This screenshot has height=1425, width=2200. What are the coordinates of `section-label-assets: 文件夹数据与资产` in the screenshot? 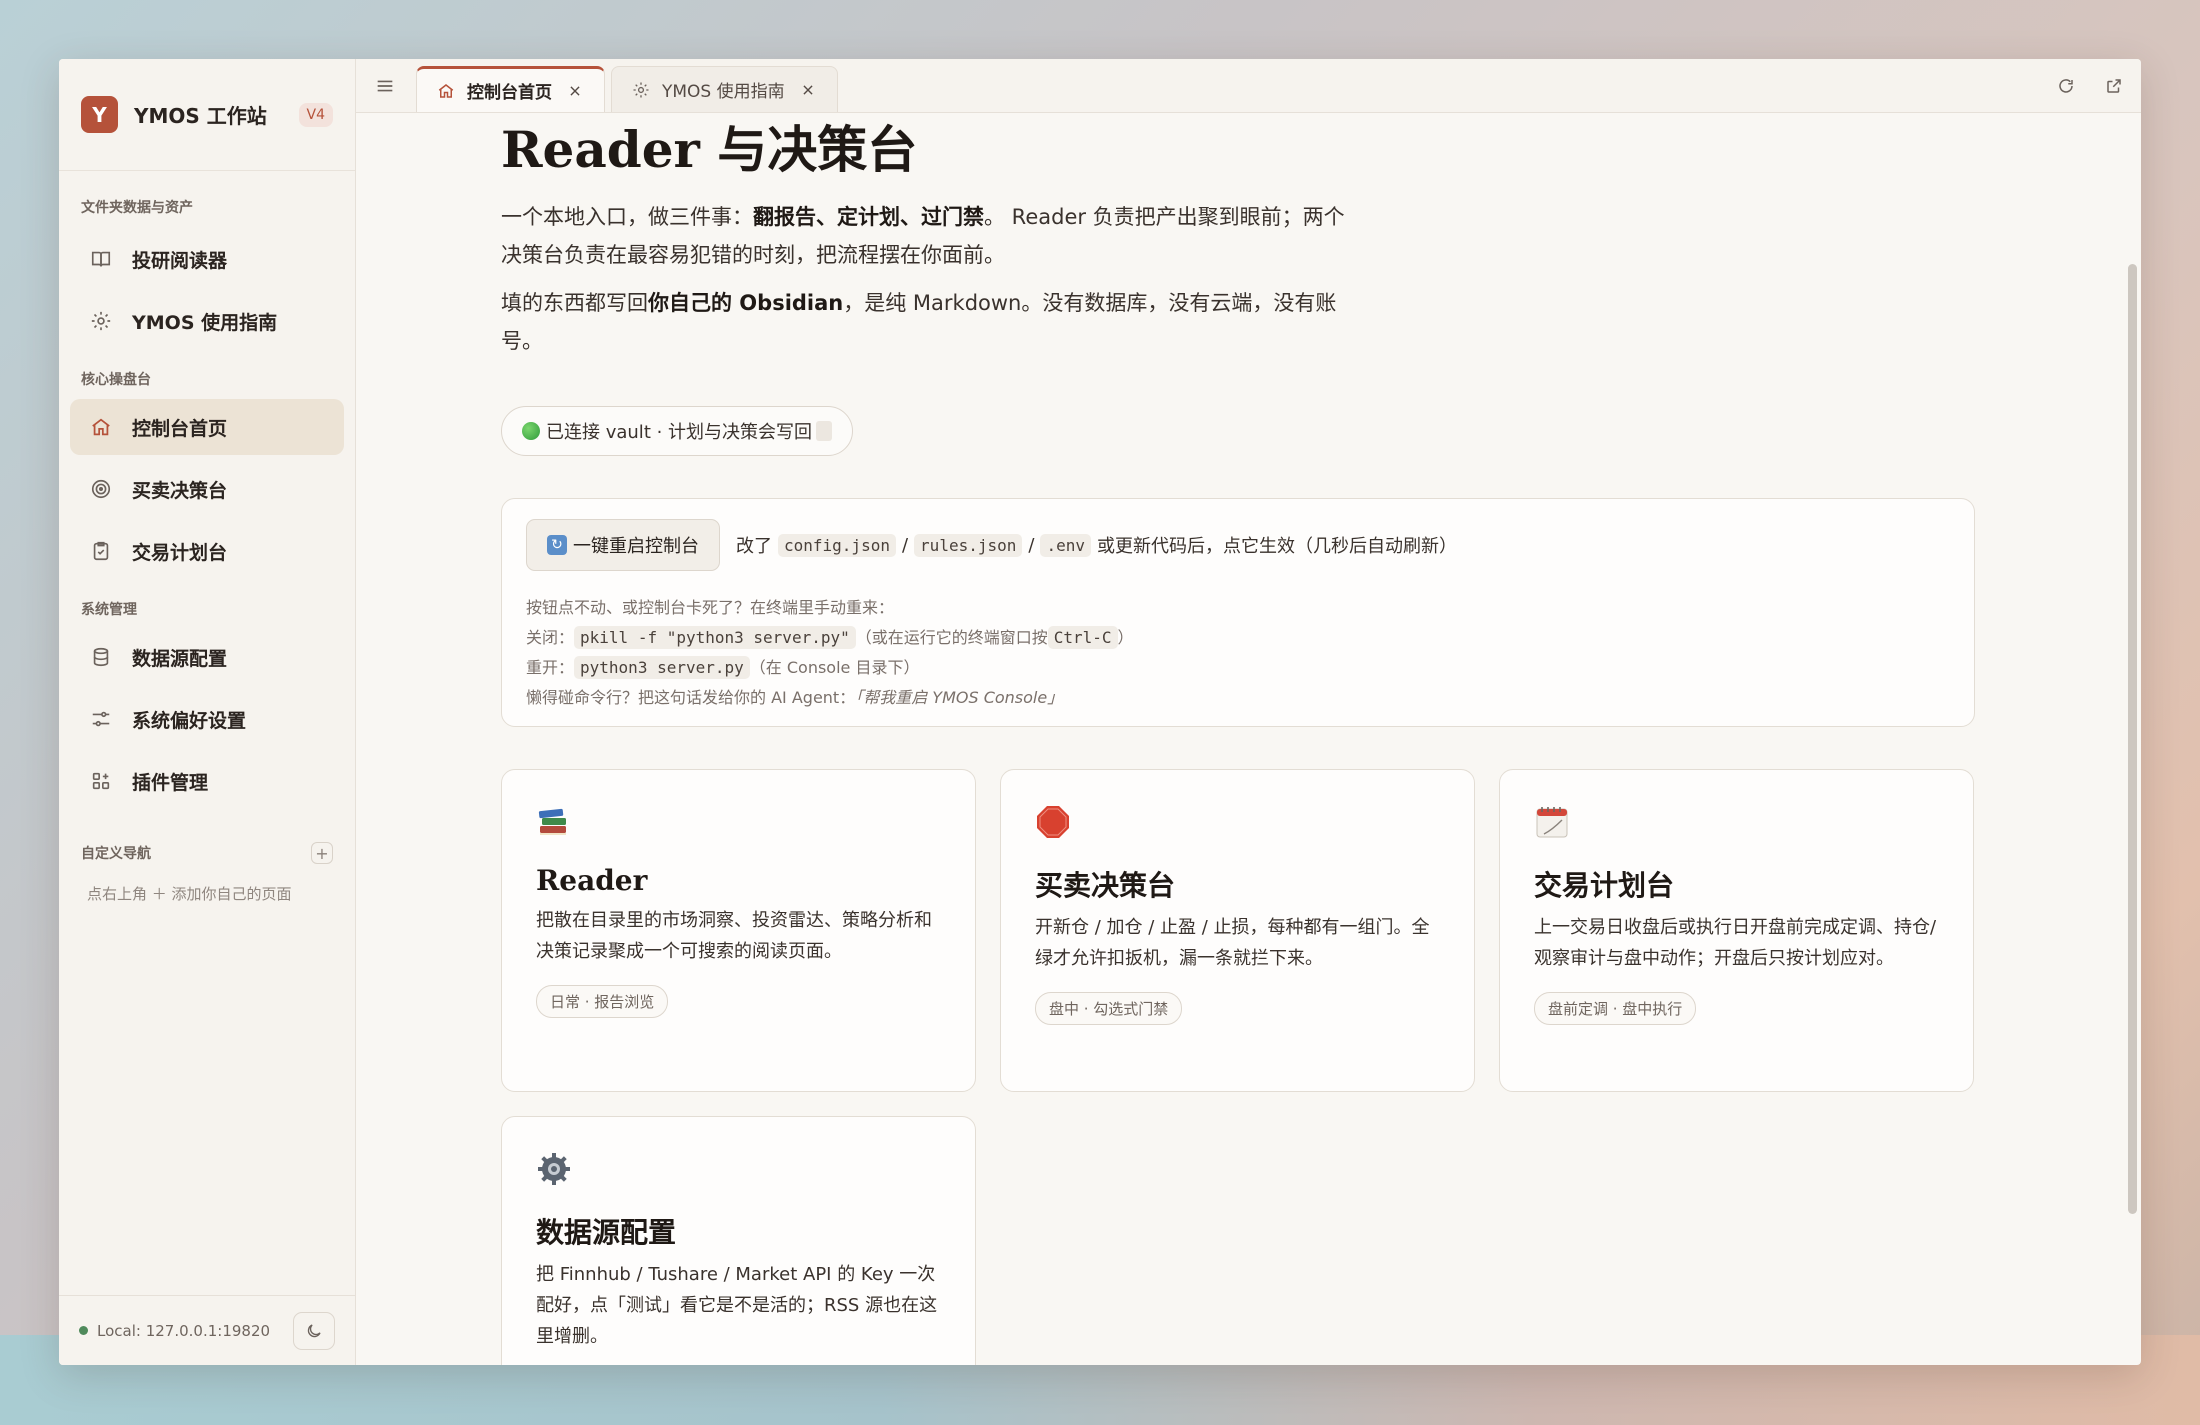 It's located at (137, 208).